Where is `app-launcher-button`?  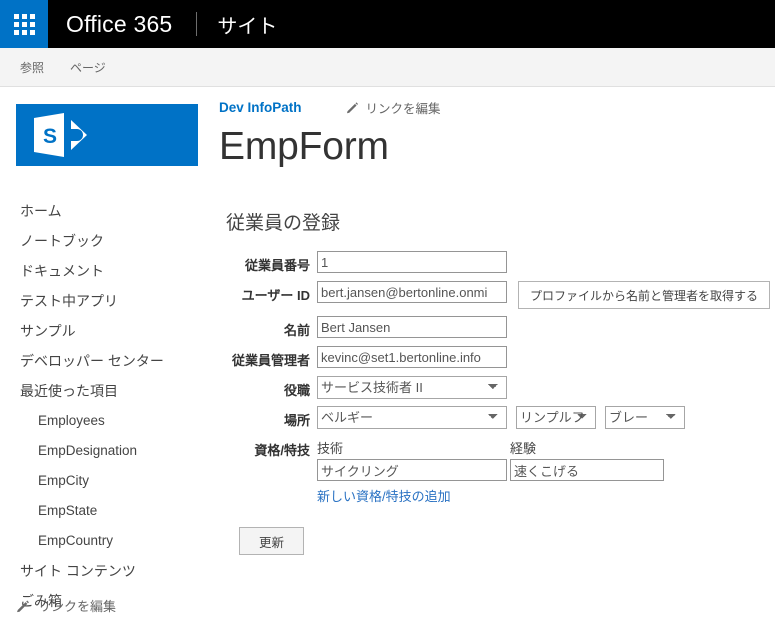
app-launcher-button is located at coordinates (24, 24).